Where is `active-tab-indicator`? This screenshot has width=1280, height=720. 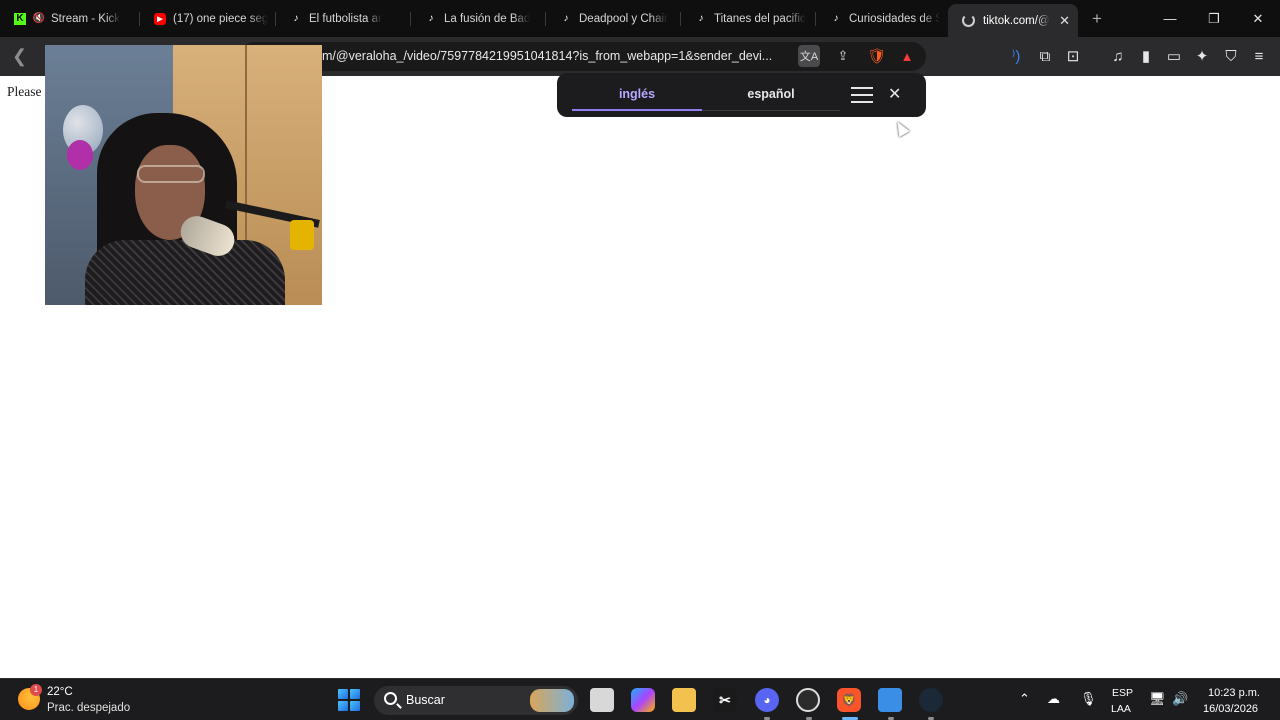
active-tab-indicator is located at coordinates (637, 110).